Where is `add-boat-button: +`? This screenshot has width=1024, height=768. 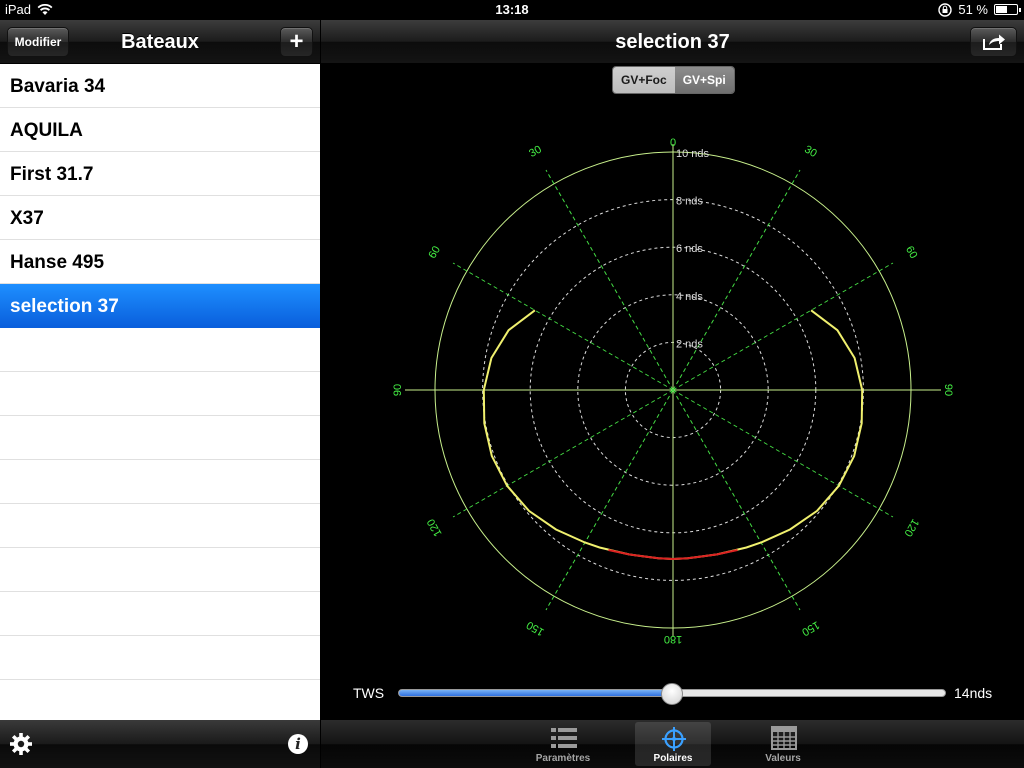 add-boat-button: + is located at coordinates (296, 42).